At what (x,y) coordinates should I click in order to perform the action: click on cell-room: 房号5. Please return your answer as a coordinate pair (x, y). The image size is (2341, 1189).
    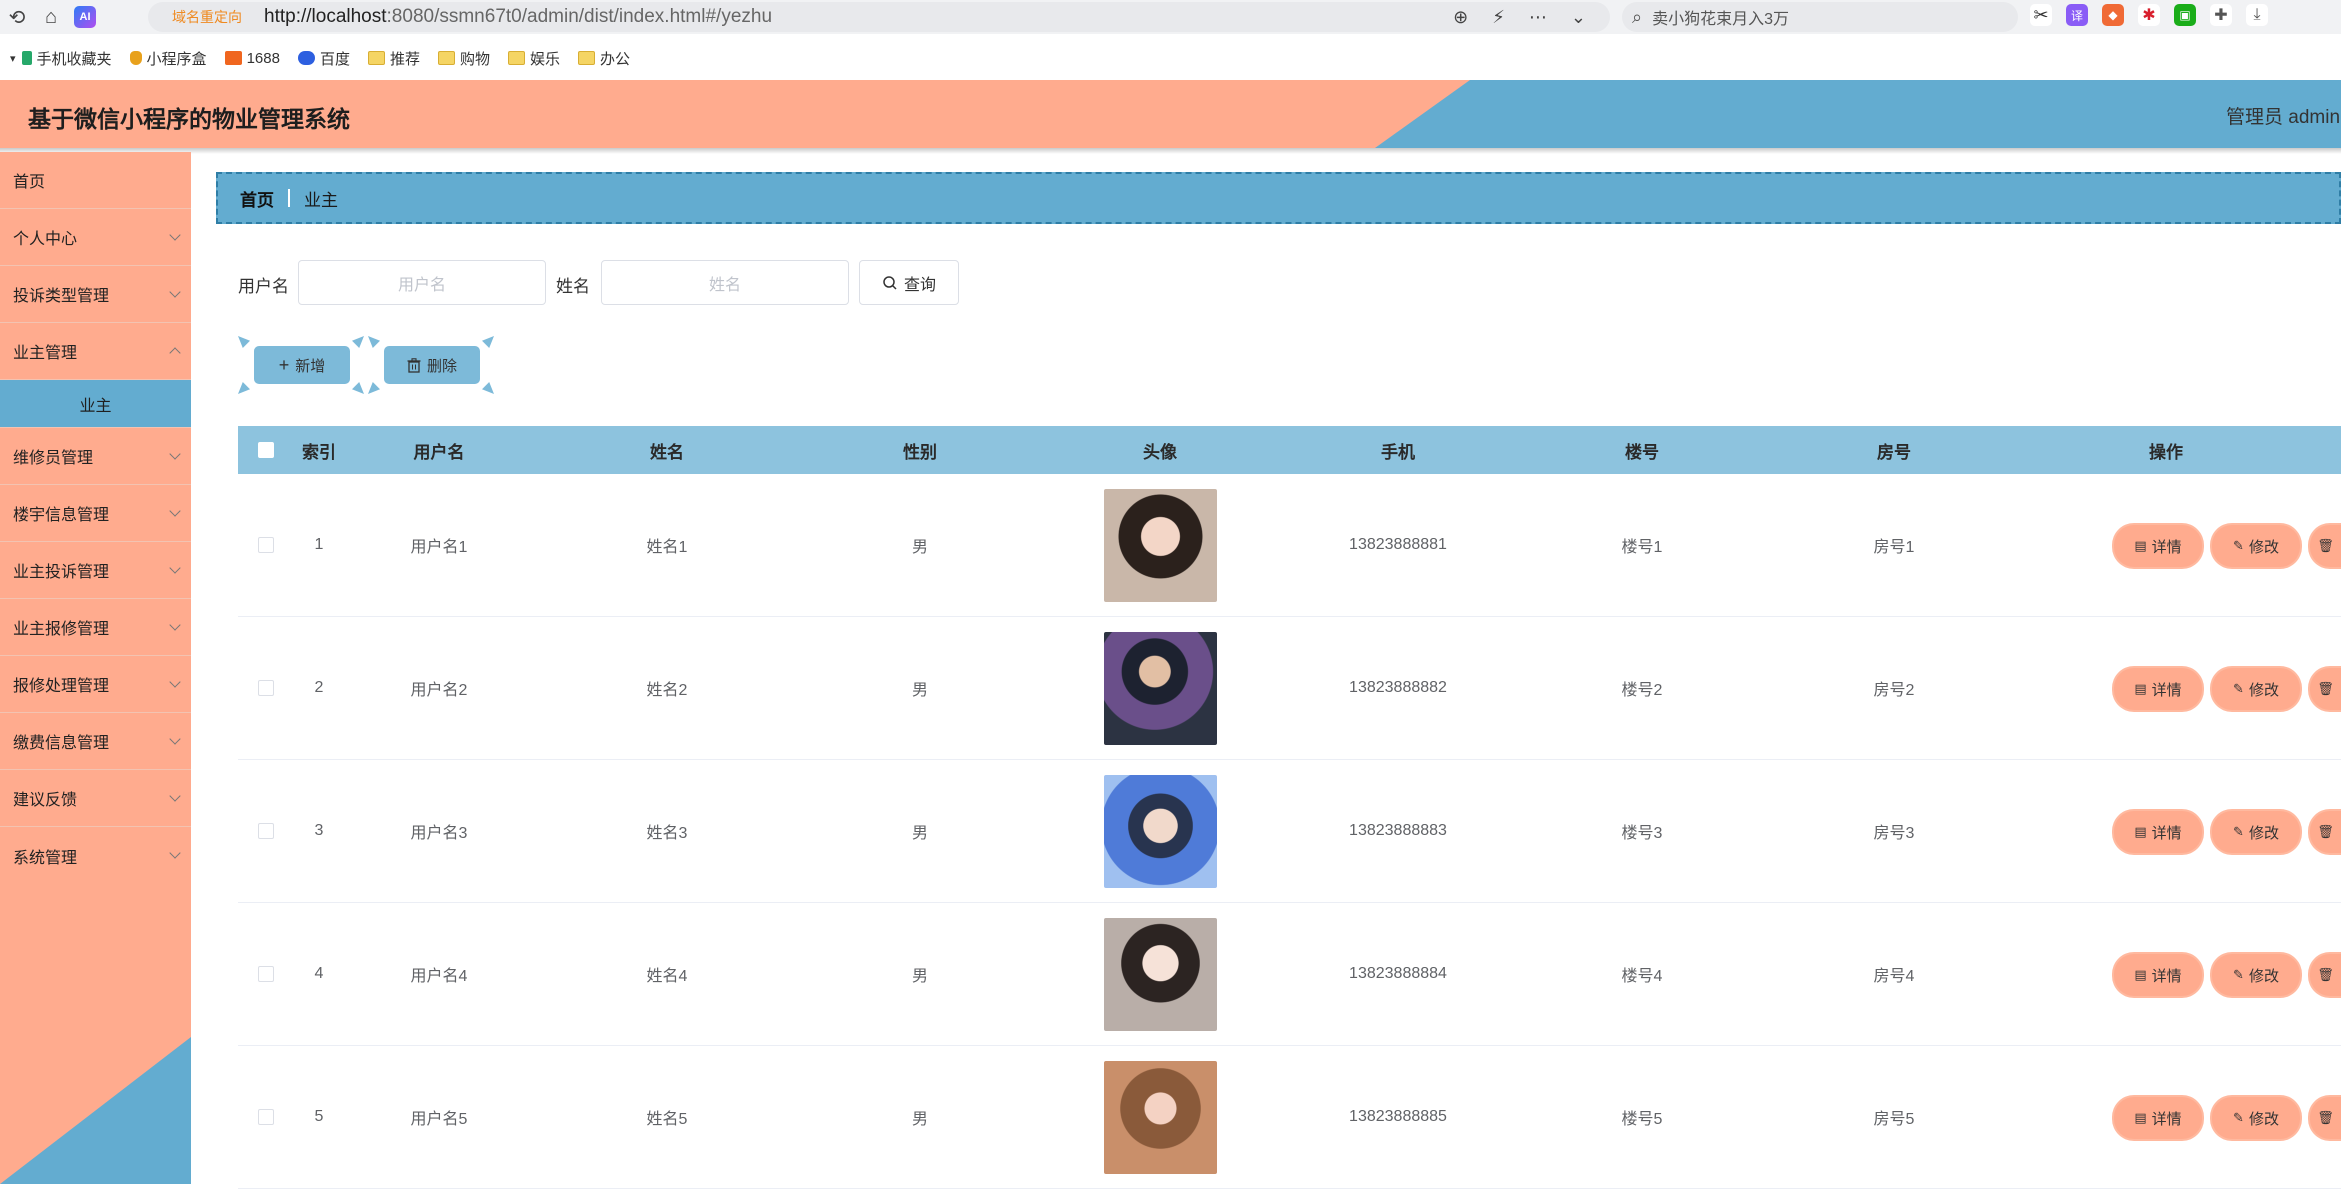
    Looking at the image, I should click on (1894, 1119).